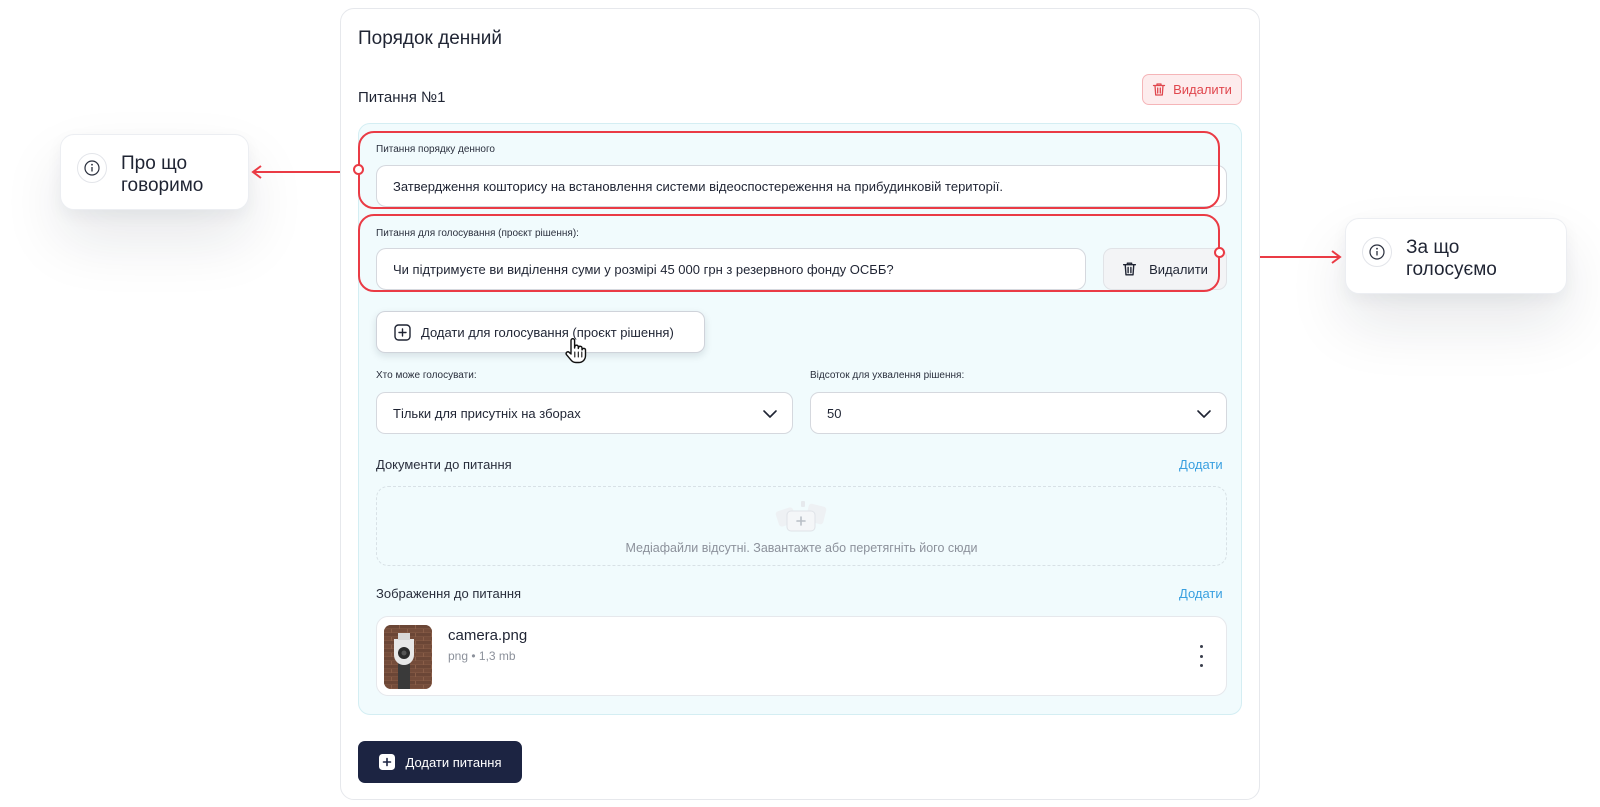  I want to click on add-vote-button: Додати для голосування (проєкт рішення), so click(540, 332).